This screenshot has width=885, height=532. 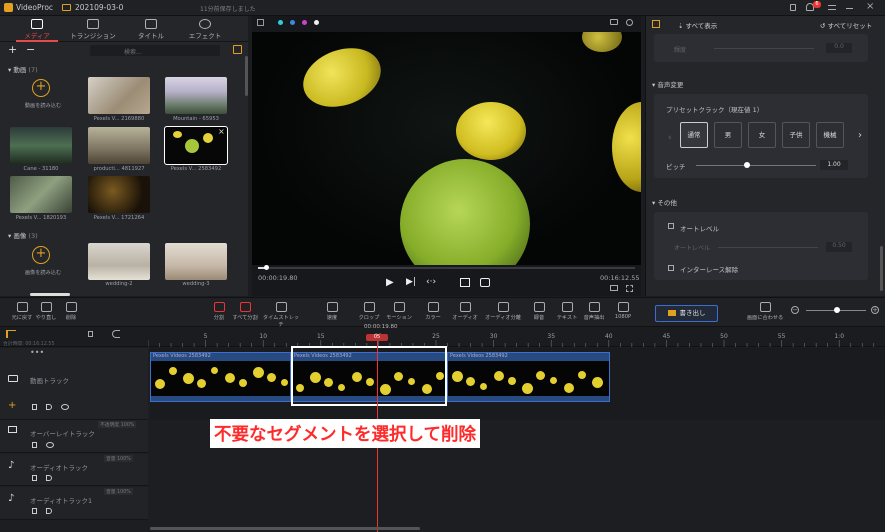 I want to click on tab-transition: トランジション, so click(x=93, y=29).